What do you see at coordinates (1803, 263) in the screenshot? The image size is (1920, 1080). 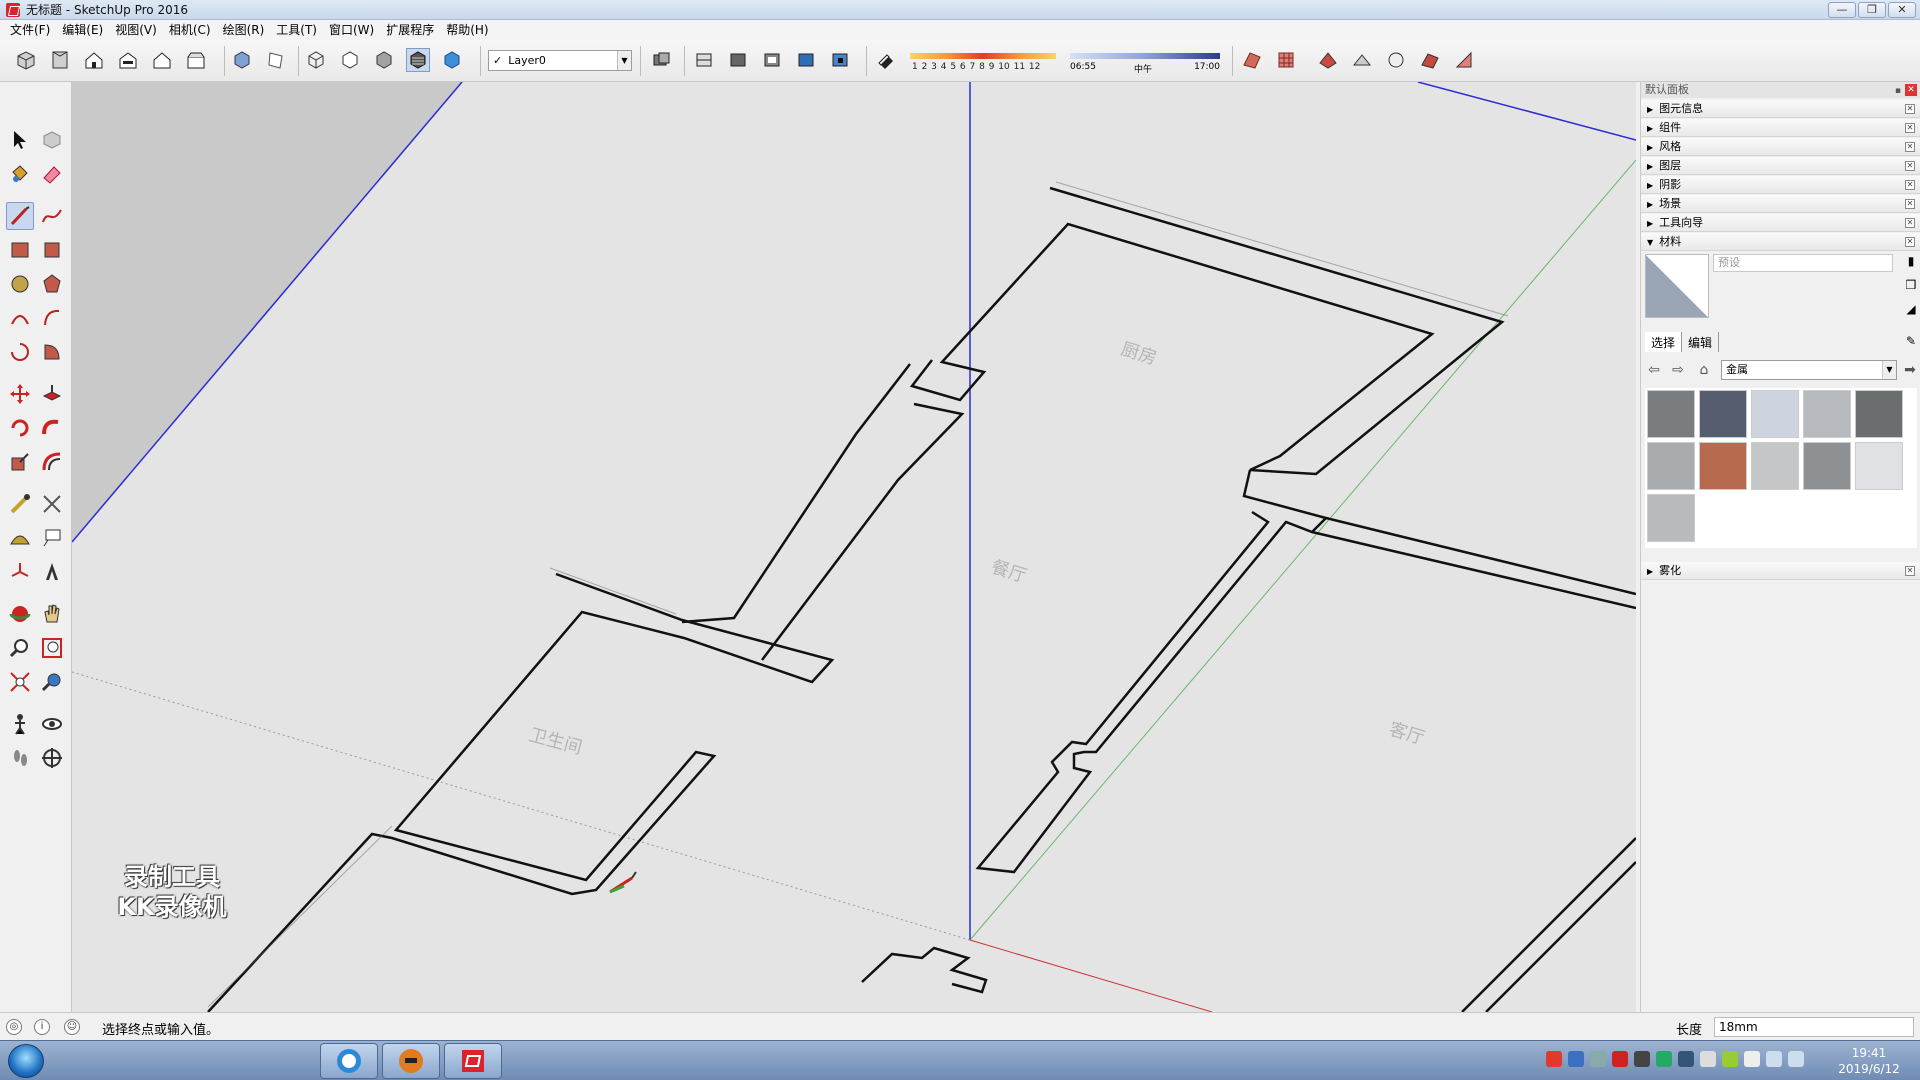 I see `material-name-field: 预设` at bounding box center [1803, 263].